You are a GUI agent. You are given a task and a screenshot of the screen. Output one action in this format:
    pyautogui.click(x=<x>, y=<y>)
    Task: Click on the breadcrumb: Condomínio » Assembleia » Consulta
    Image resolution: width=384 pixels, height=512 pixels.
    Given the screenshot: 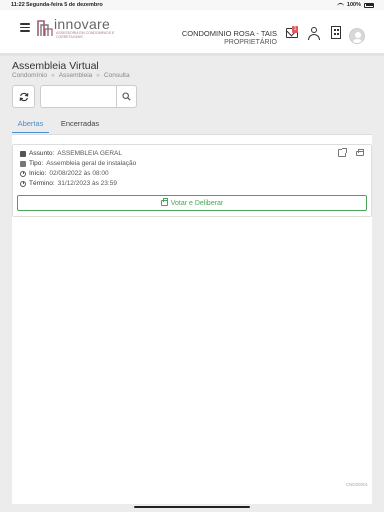 What is the action you would take?
    pyautogui.click(x=71, y=75)
    